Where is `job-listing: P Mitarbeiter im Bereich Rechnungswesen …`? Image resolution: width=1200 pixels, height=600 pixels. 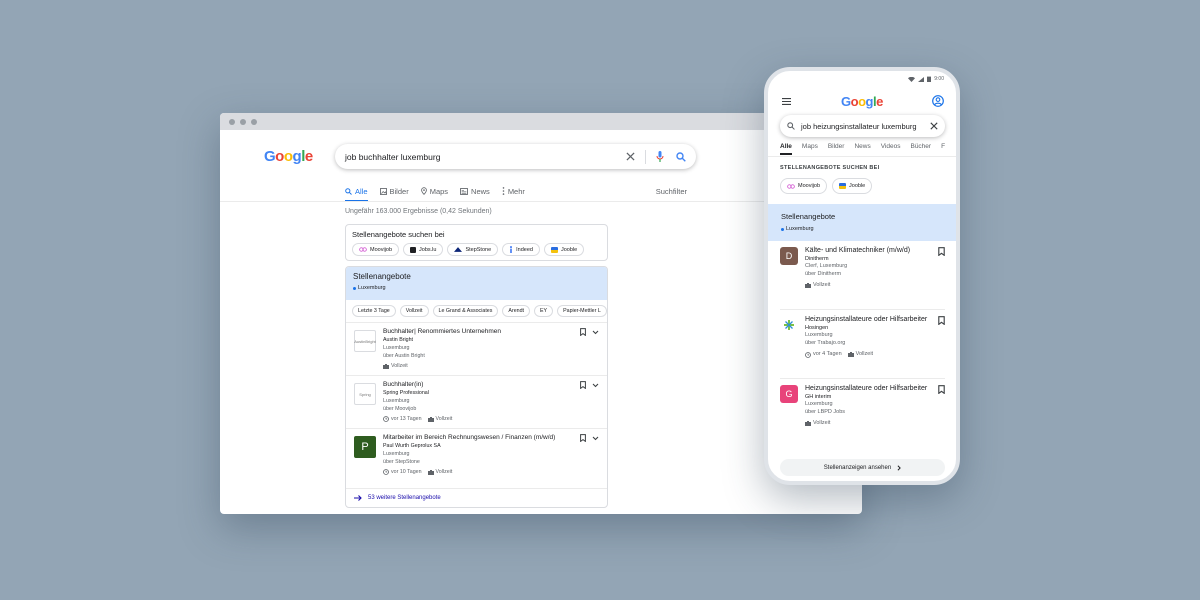
job-listing: P Mitarbeiter im Bereich Rechnungswesen … is located at coordinates (476, 459).